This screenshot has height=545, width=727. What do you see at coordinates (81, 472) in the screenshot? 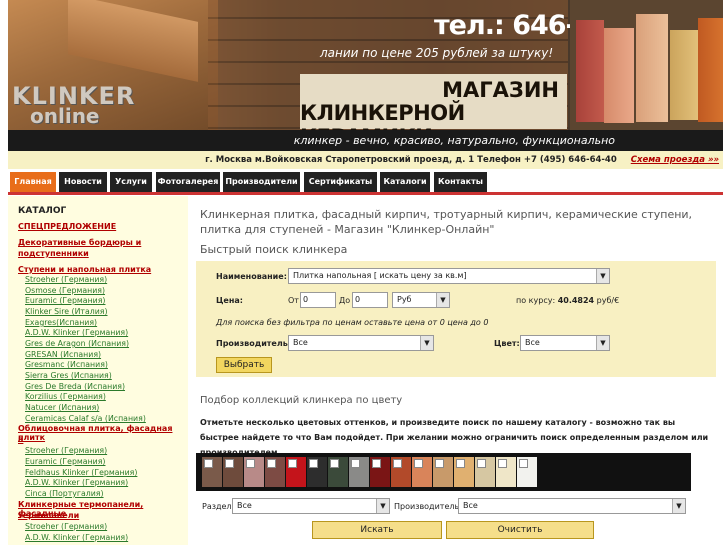
I see `sidebar-subitem: Feldhaus Klinker (Германия)` at bounding box center [81, 472].